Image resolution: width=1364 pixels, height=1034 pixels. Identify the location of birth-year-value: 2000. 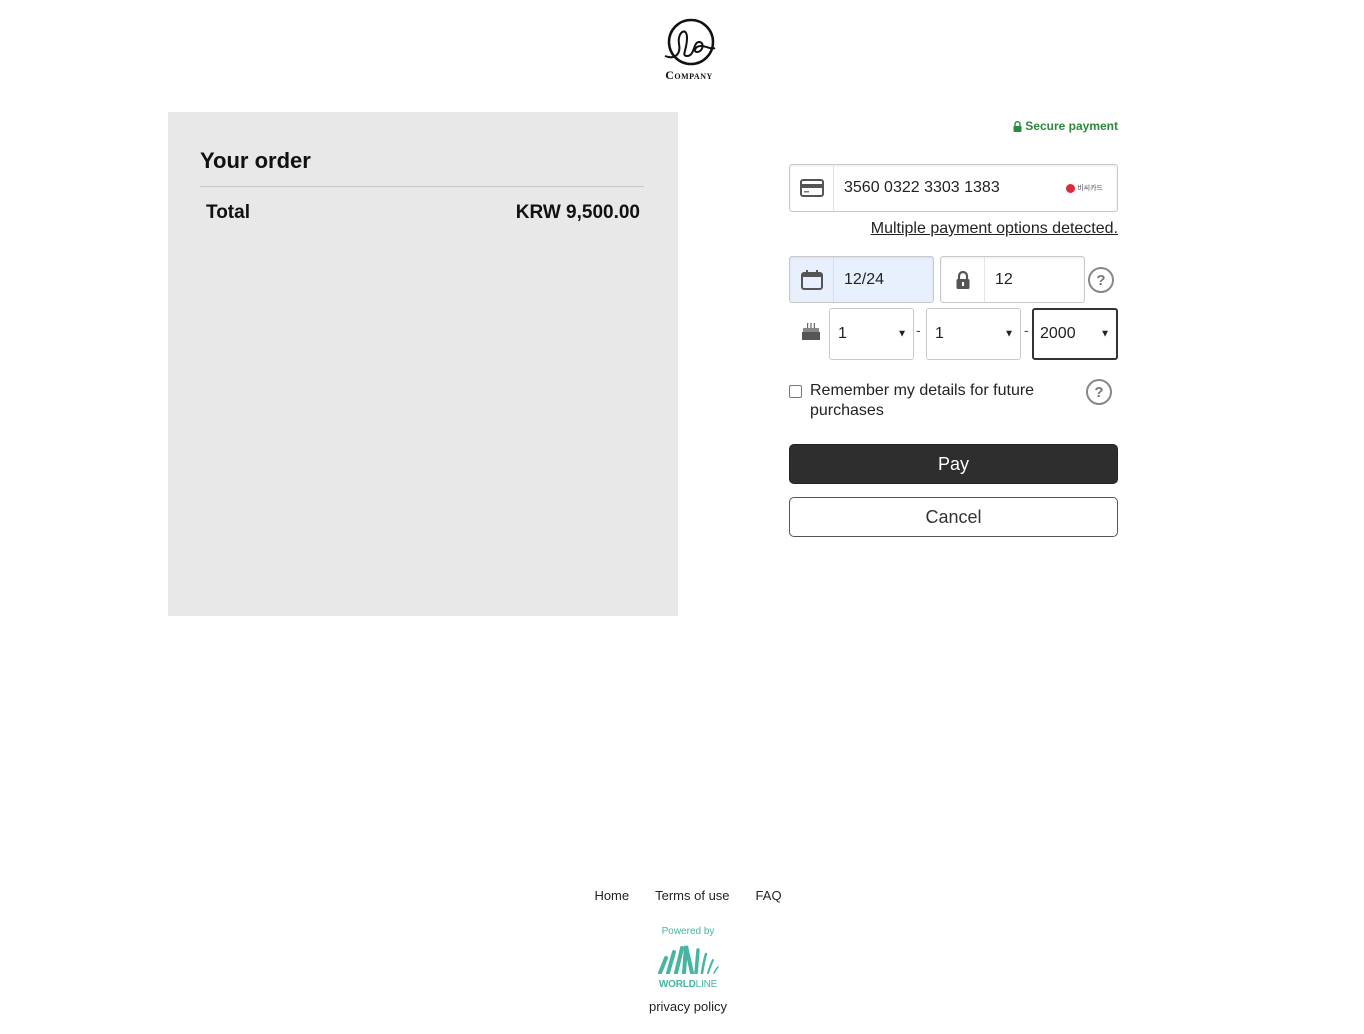
(1058, 333).